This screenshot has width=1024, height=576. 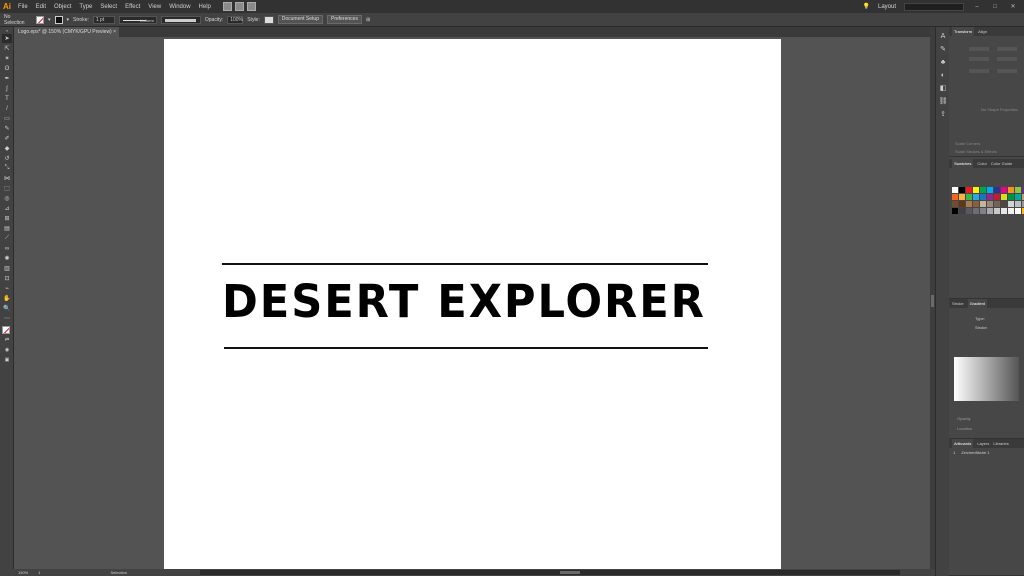 I want to click on screen-mode-icon: ▣, so click(x=7, y=359).